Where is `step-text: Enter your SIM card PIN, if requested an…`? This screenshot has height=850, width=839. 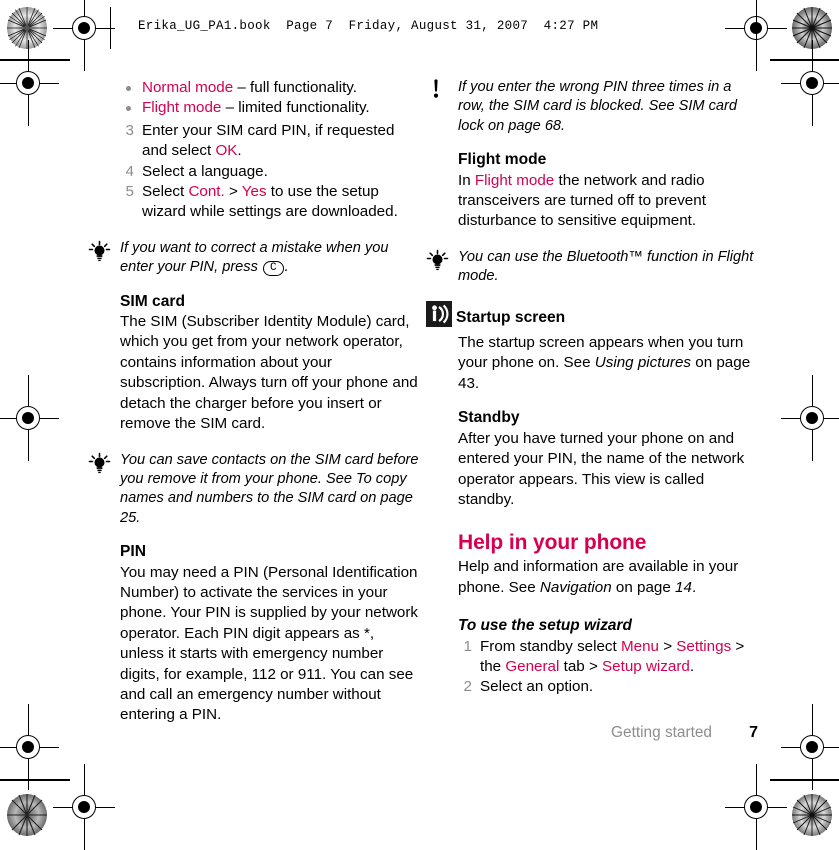
step-text: Enter your SIM card PIN, if requested an… is located at coordinates (268, 140).